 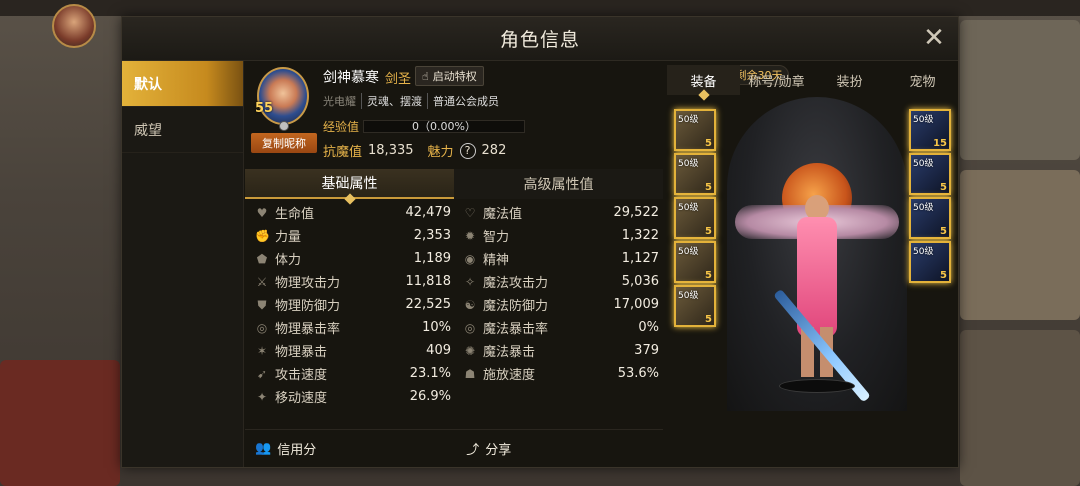 I want to click on stat-name: 魔法防御力, so click(x=516, y=306).